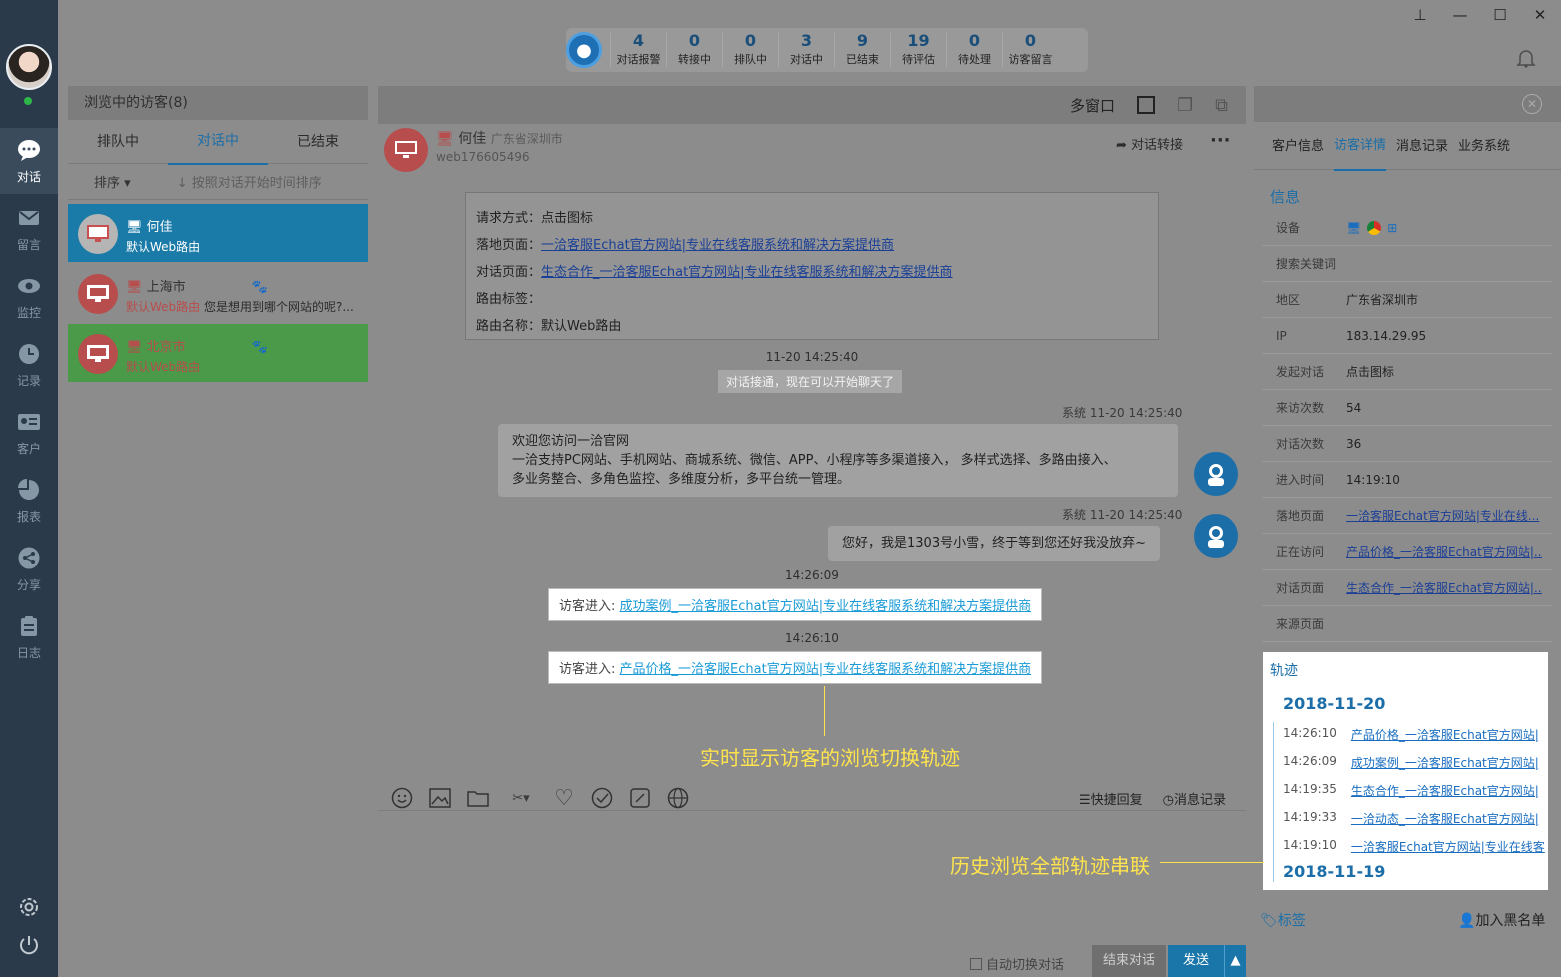  Describe the element at coordinates (1460, 15) in the screenshot. I see `minimize-icon: —` at that location.